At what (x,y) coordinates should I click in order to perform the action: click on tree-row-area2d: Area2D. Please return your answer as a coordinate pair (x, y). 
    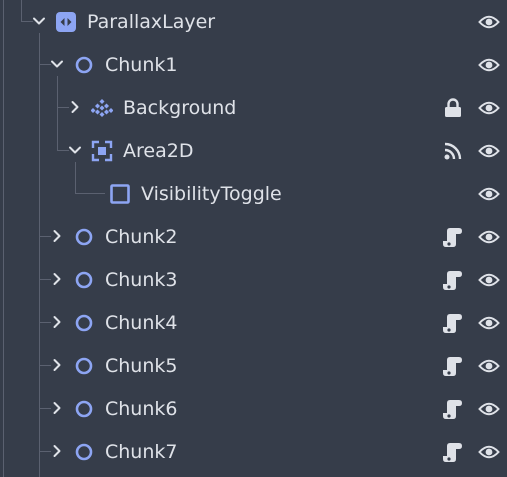
    Looking at the image, I should click on (253, 150).